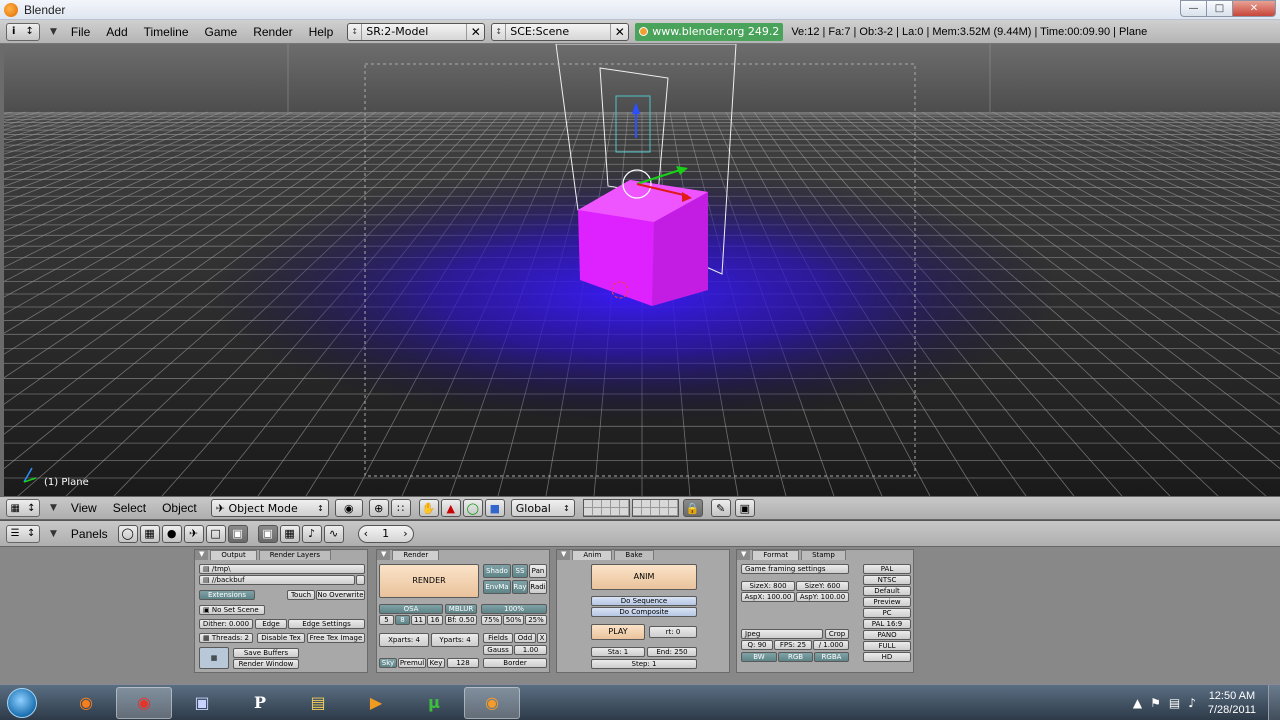  Describe the element at coordinates (400, 508) in the screenshot. I see `snap-grid-button: ∷` at that location.